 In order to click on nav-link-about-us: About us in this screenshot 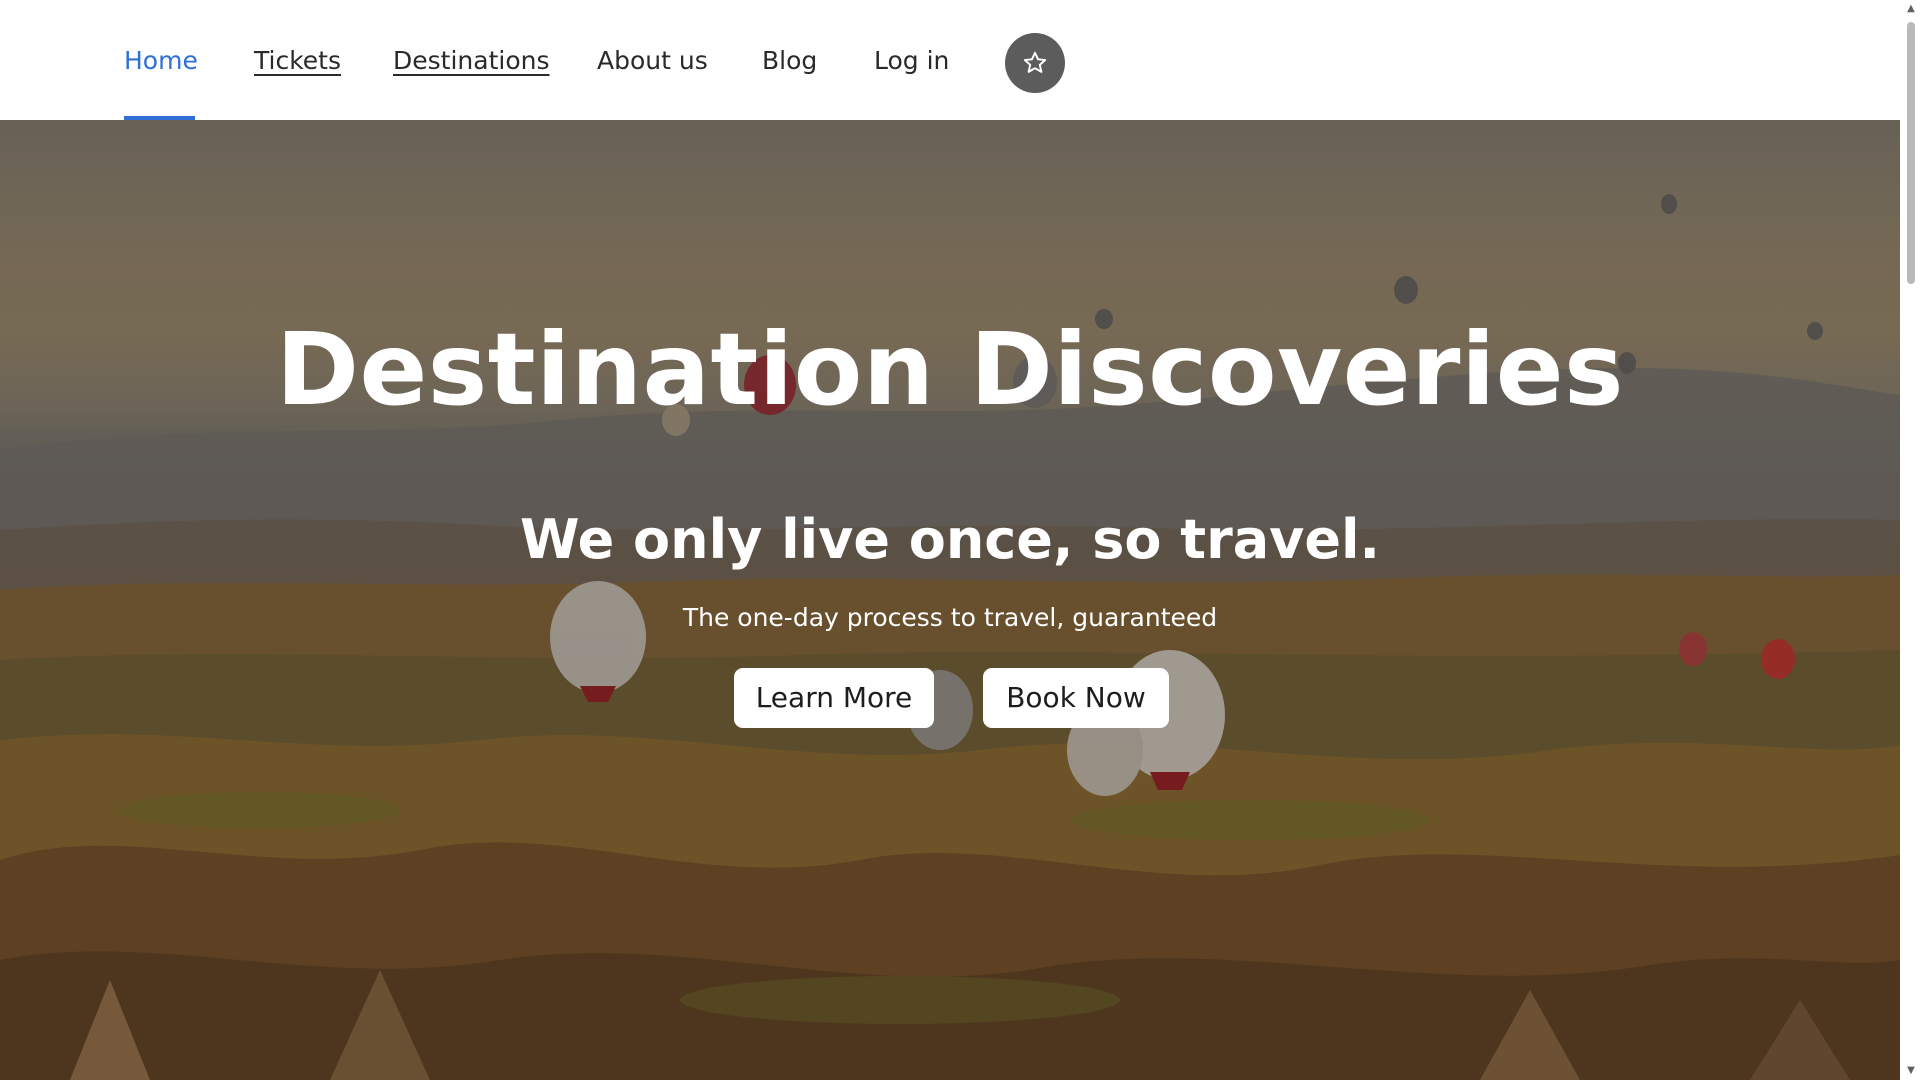, I will do `click(652, 61)`.